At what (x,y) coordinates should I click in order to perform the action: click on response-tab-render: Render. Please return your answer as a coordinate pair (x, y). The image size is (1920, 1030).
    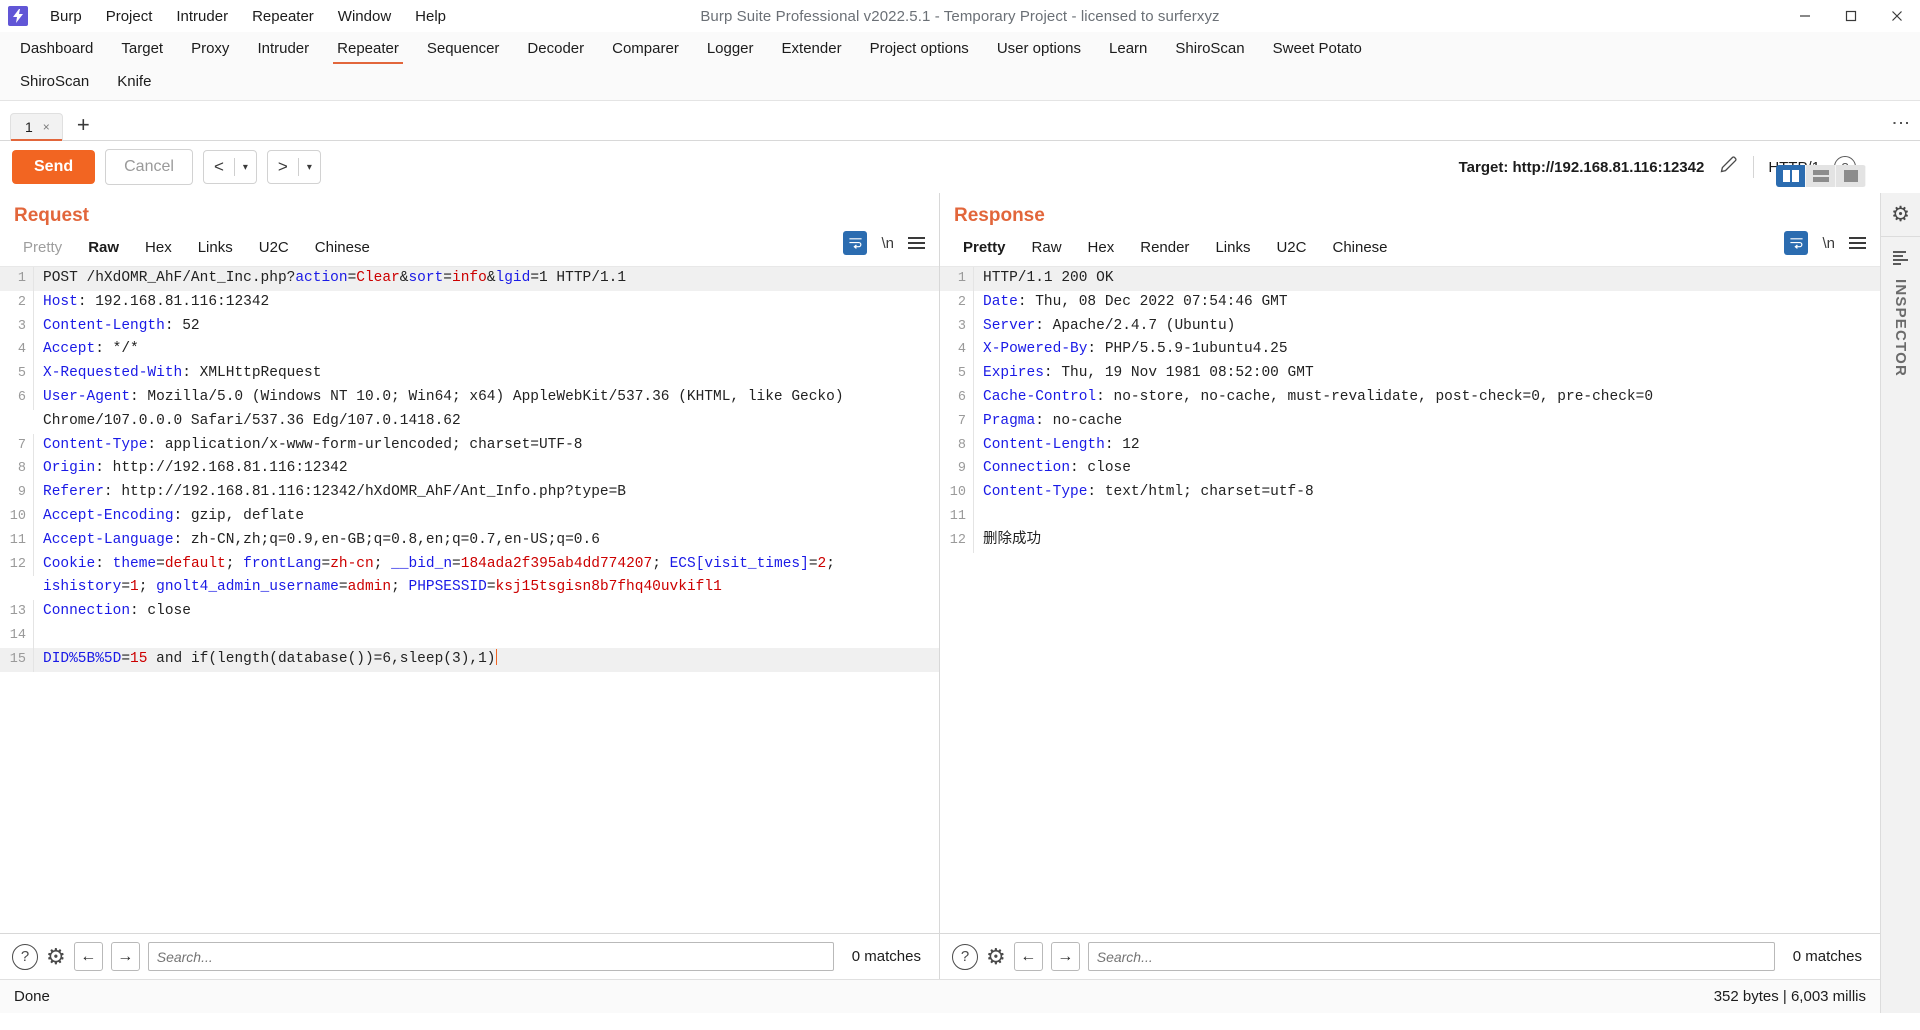
    Looking at the image, I should click on (1164, 250).